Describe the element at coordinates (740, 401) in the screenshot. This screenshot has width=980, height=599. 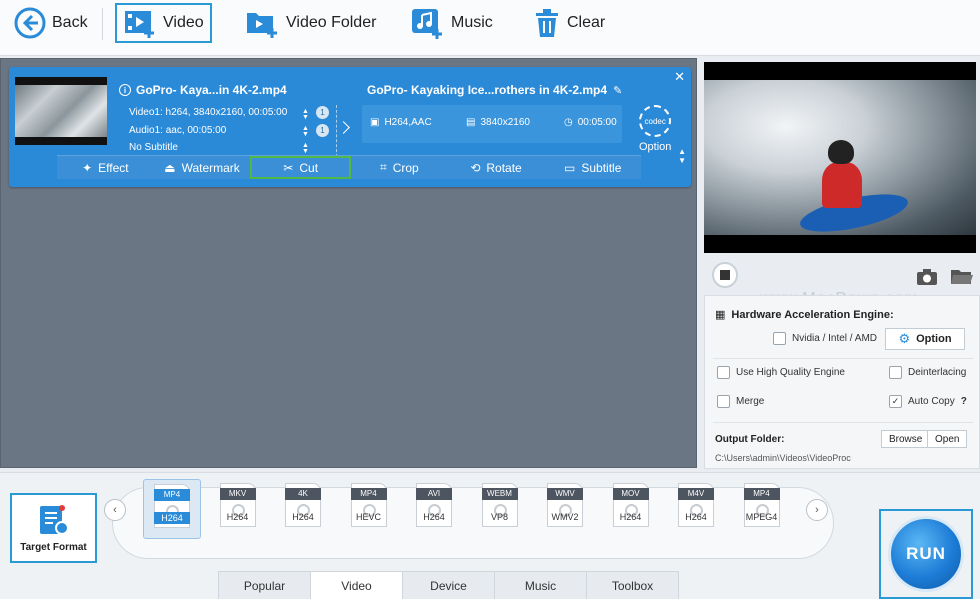
I see `merge-row: Merge` at that location.